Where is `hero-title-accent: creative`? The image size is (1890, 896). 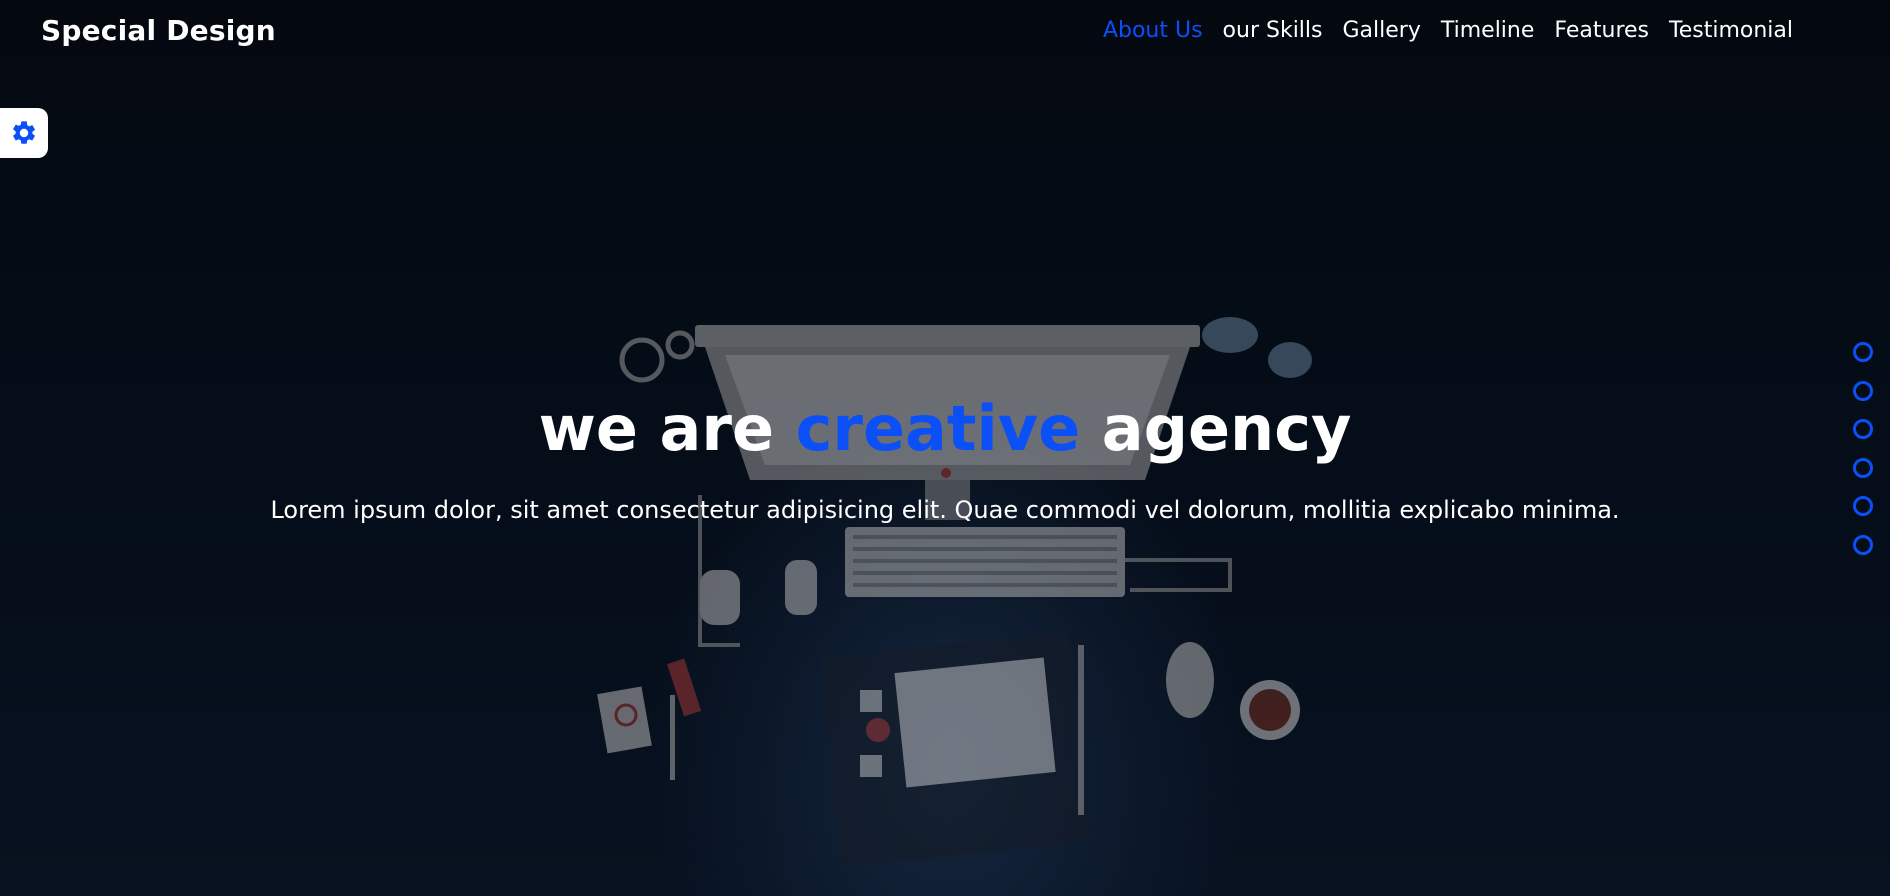
hero-title-accent: creative is located at coordinates (938, 428).